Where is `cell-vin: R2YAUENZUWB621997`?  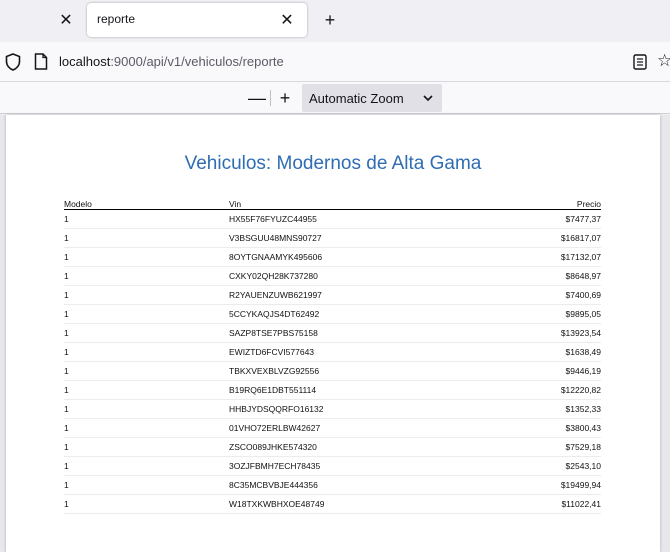 cell-vin: R2YAUENZUWB621997 is located at coordinates (344, 295).